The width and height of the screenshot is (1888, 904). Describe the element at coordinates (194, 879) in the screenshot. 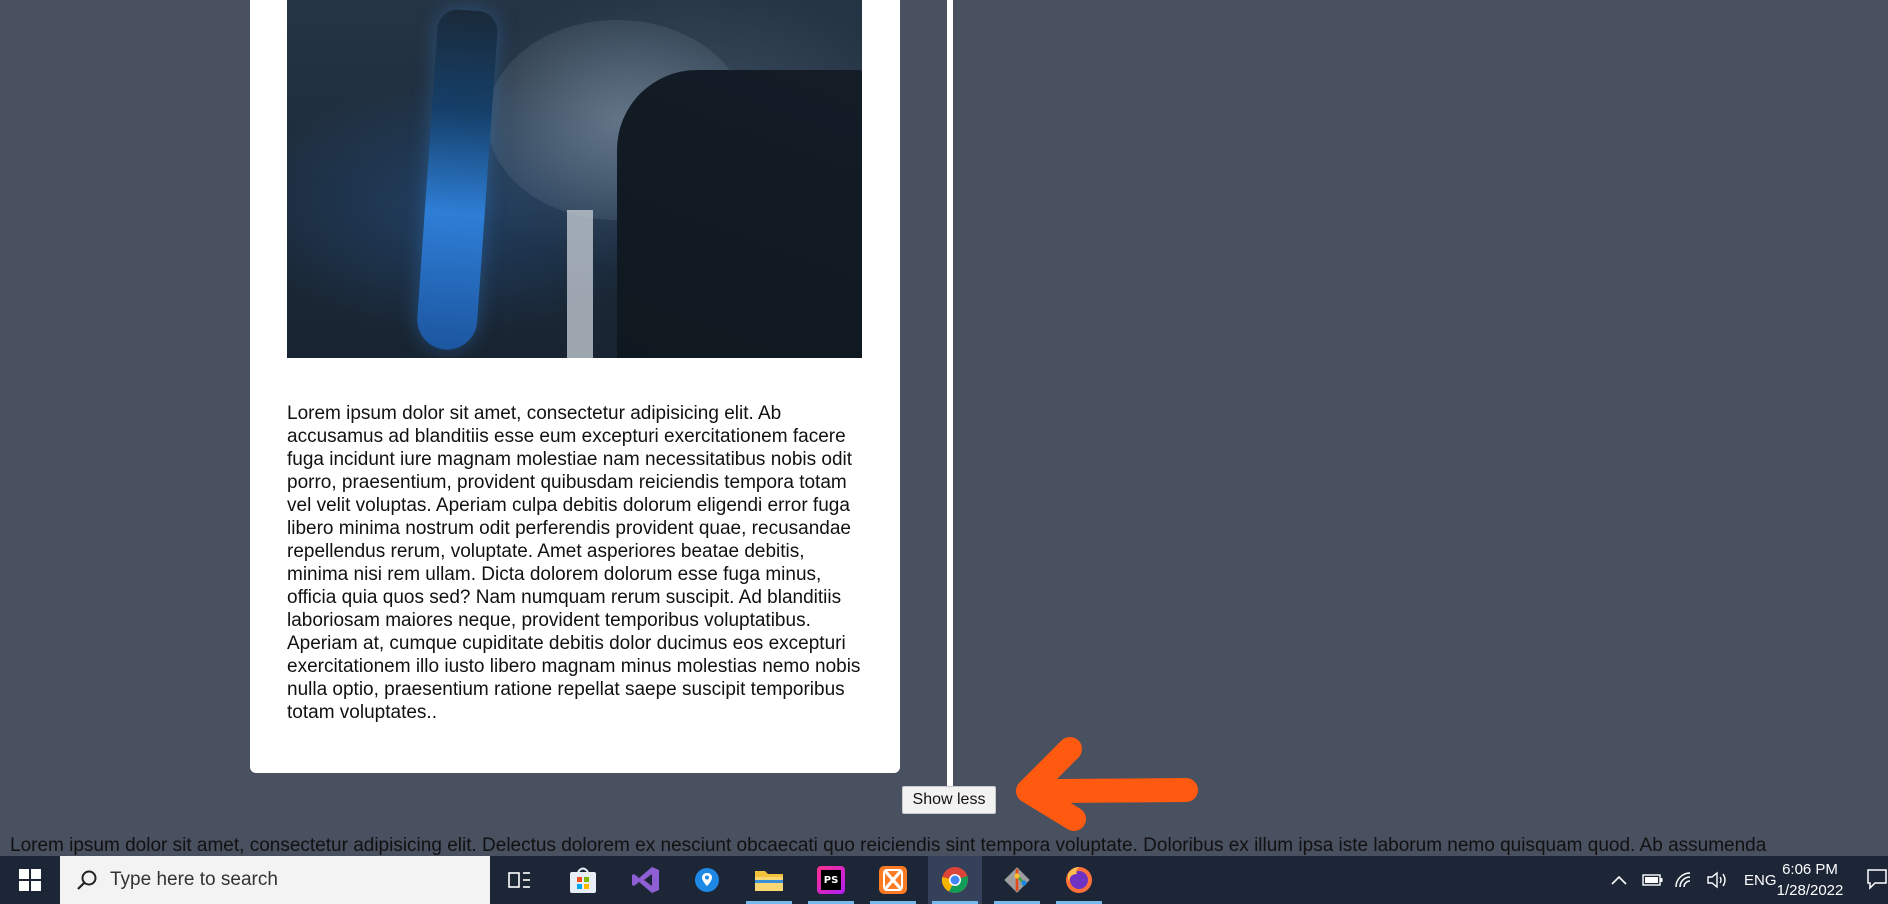

I see `search-placeholder: Type here to search` at that location.